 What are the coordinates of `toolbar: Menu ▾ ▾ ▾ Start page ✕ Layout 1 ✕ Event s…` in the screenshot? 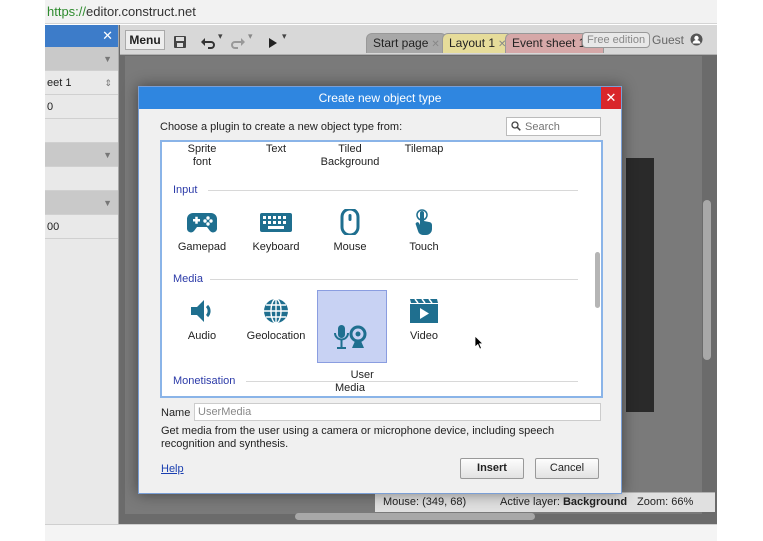 It's located at (418, 40).